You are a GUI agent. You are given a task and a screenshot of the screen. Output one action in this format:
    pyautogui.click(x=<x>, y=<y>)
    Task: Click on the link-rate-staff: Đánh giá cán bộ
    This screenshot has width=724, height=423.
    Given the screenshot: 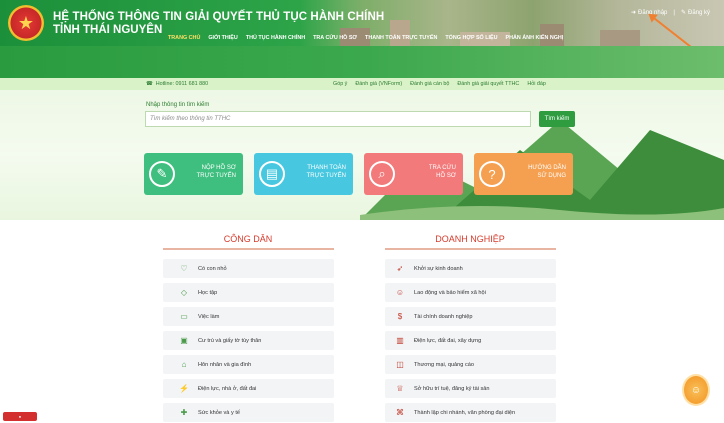 What is the action you would take?
    pyautogui.click(x=429, y=84)
    